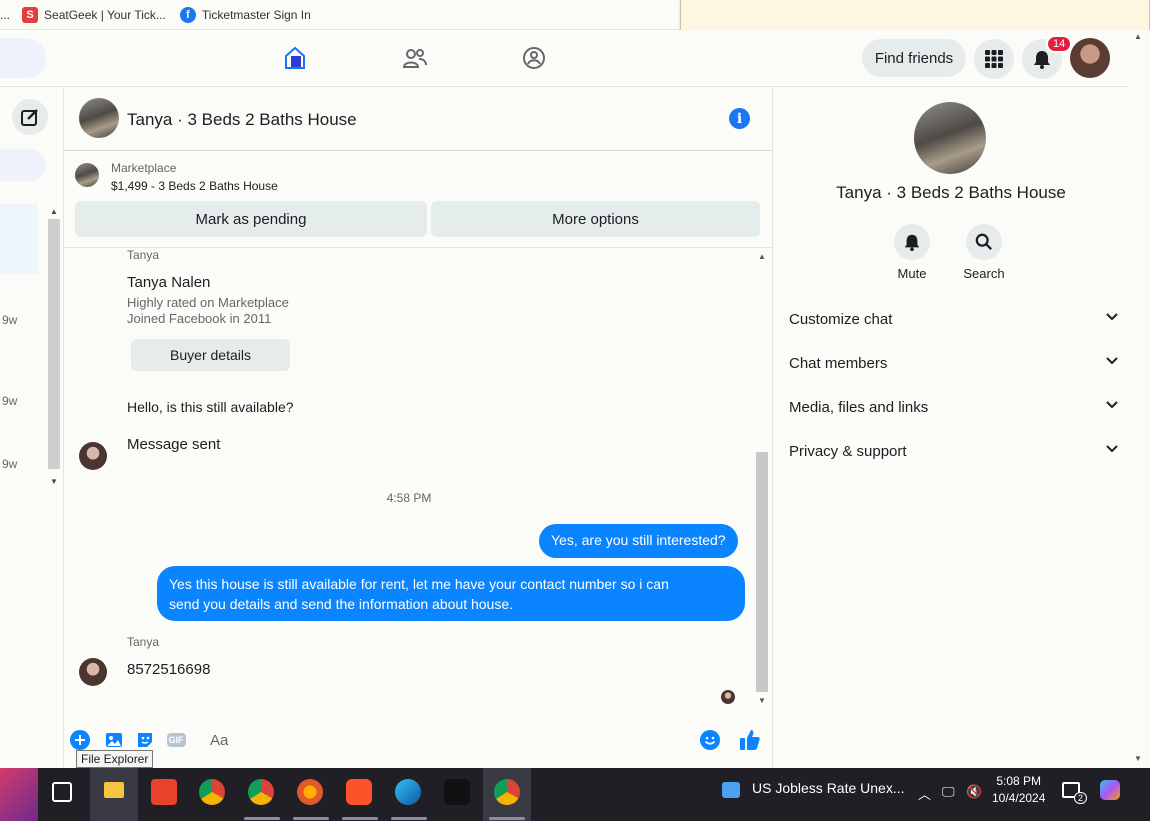 The width and height of the screenshot is (1150, 821). Describe the element at coordinates (534, 58) in the screenshot. I see `groups-icon` at that location.